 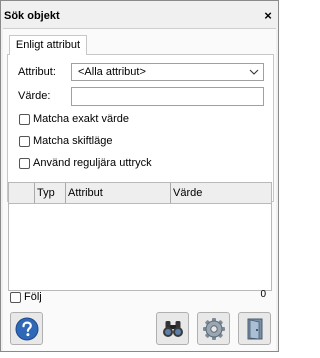 I want to click on use-regex-checkbox: Använd reguljära uttryck, so click(x=85, y=164).